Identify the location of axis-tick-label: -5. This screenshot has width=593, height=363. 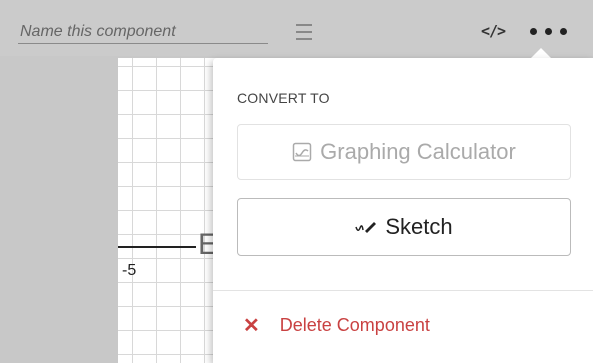
(129, 270).